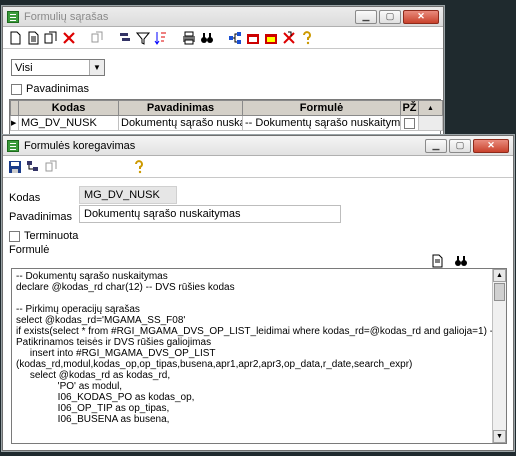 This screenshot has height=456, width=516. Describe the element at coordinates (235, 38) in the screenshot. I see `hierarchy-icon` at that location.